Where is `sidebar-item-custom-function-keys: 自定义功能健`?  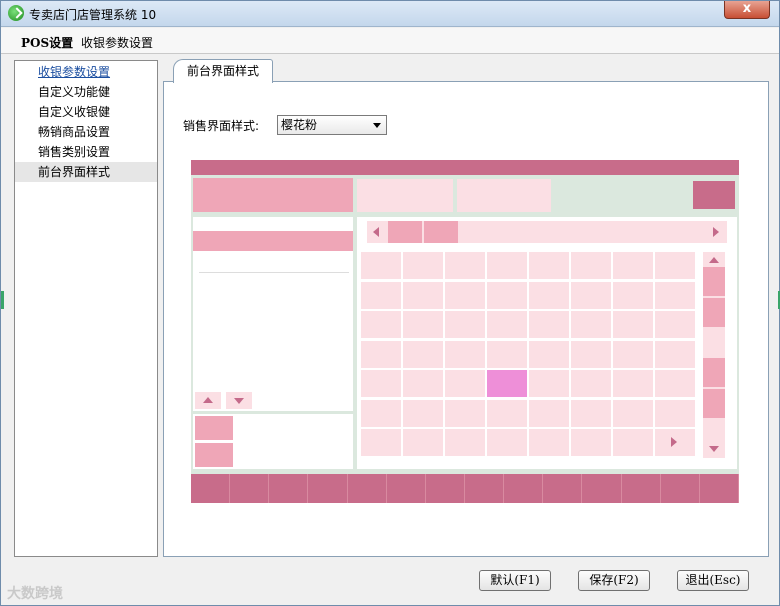 sidebar-item-custom-function-keys: 自定义功能健 is located at coordinates (86, 92).